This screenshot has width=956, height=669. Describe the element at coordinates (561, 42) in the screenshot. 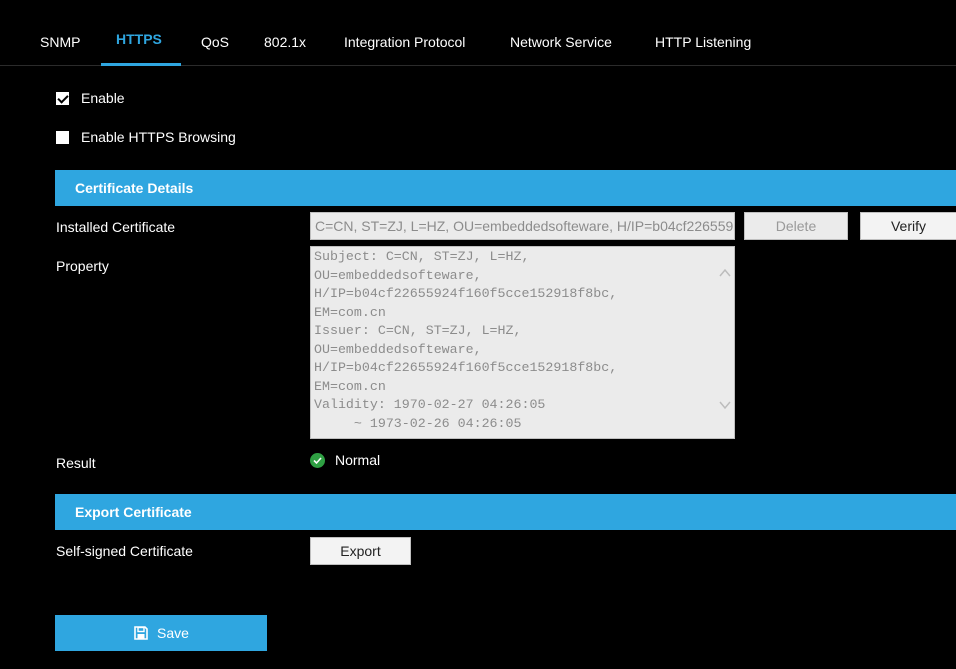

I see `tab-network-service: Network Service` at that location.